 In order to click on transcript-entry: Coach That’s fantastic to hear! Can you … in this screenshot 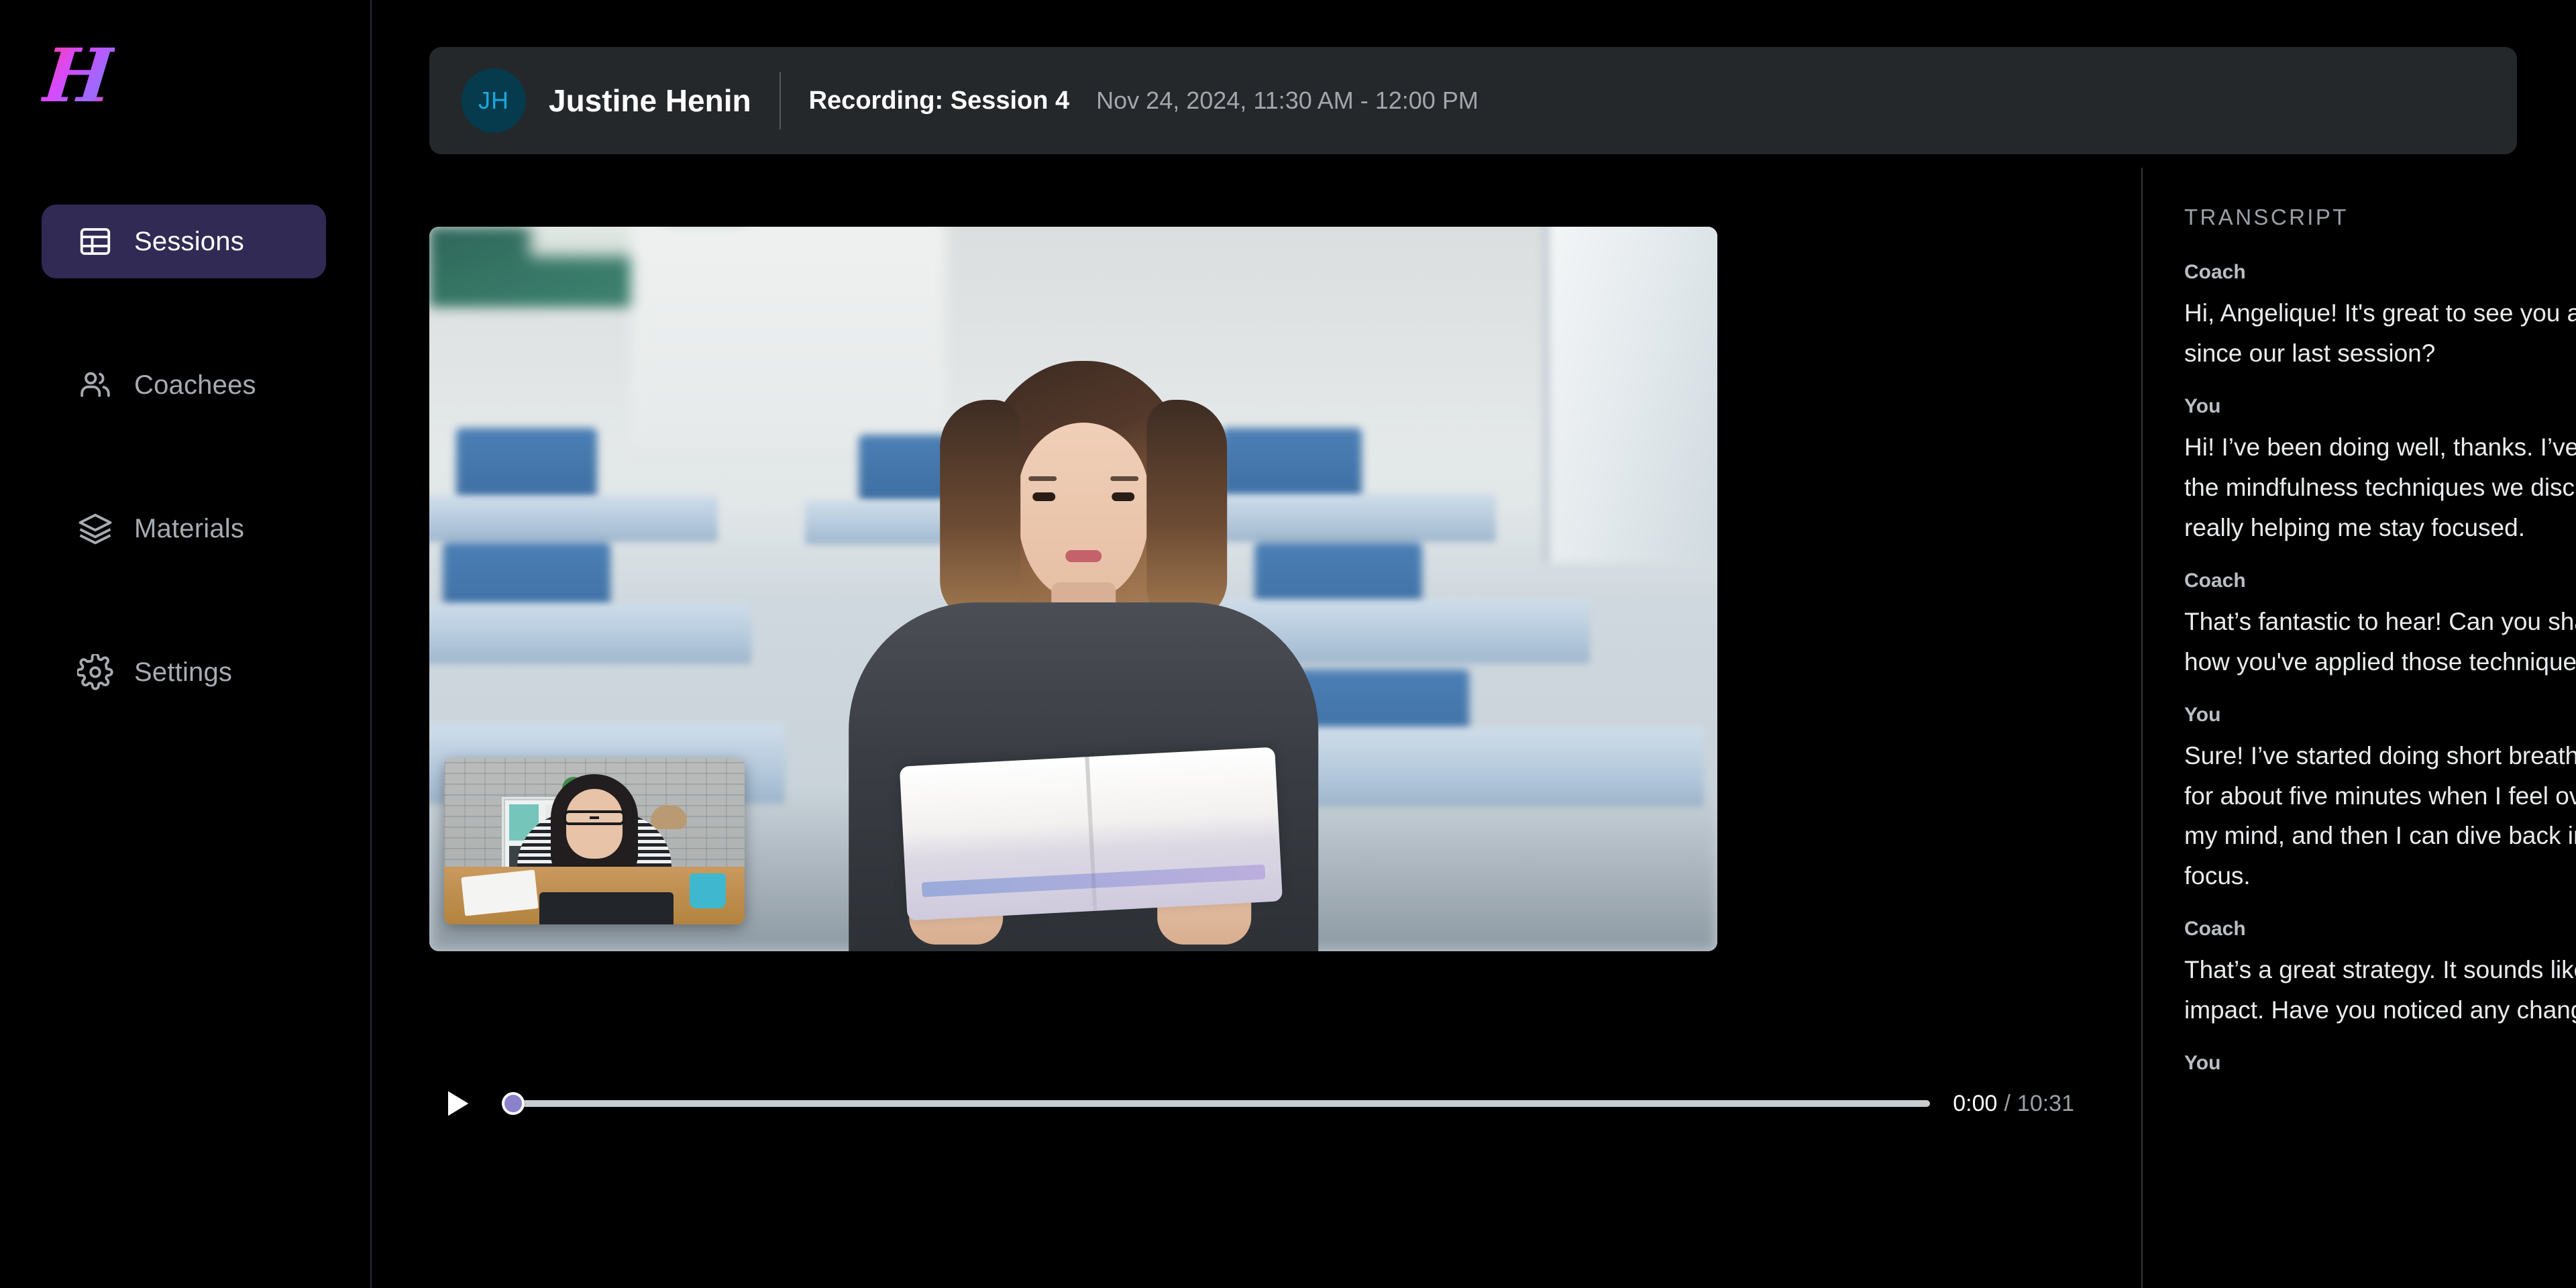, I will do `click(2380, 626)`.